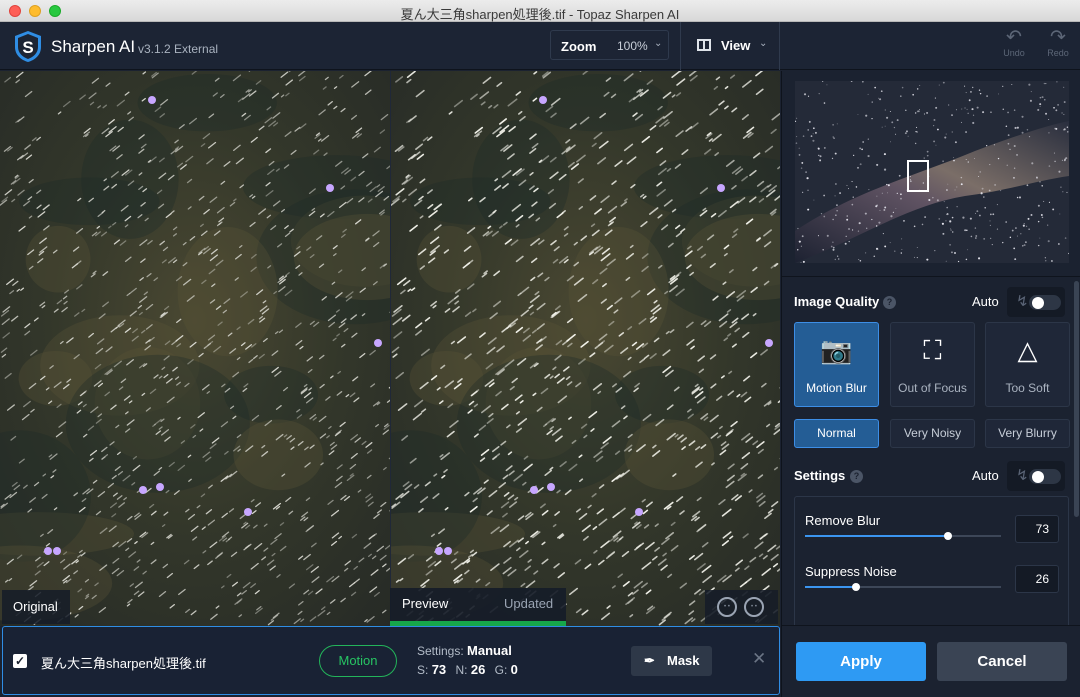  What do you see at coordinates (759, 659) in the screenshot?
I see `remove-file-close-icon: ✕` at bounding box center [759, 659].